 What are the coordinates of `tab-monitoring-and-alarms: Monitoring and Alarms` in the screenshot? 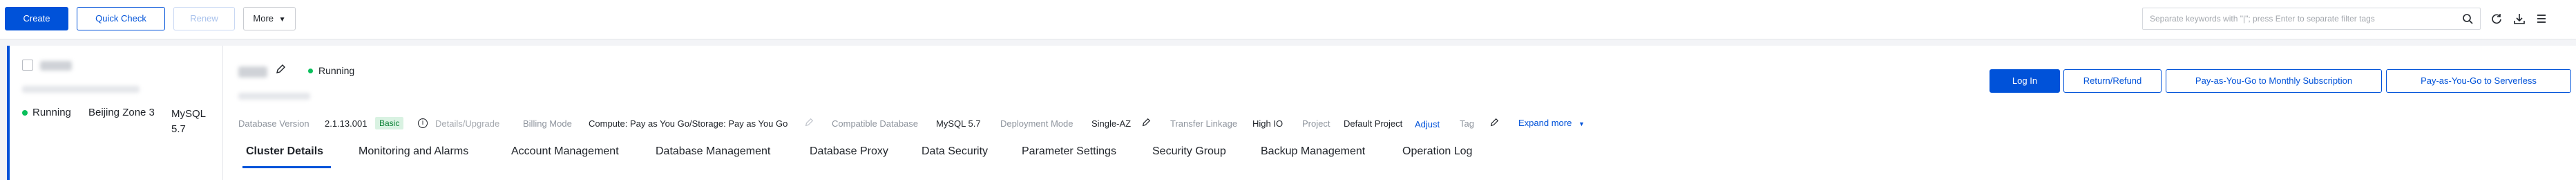 It's located at (413, 151).